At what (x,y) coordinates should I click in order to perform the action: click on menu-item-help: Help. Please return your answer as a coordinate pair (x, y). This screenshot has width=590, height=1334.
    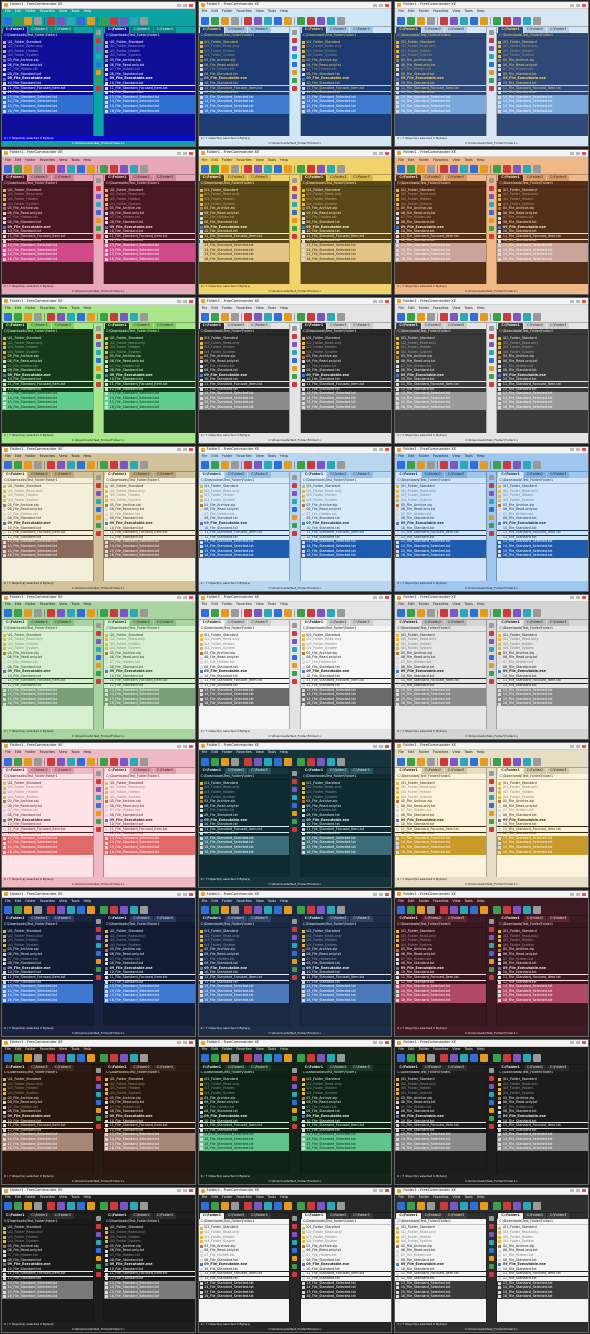
    Looking at the image, I should click on (284, 1197).